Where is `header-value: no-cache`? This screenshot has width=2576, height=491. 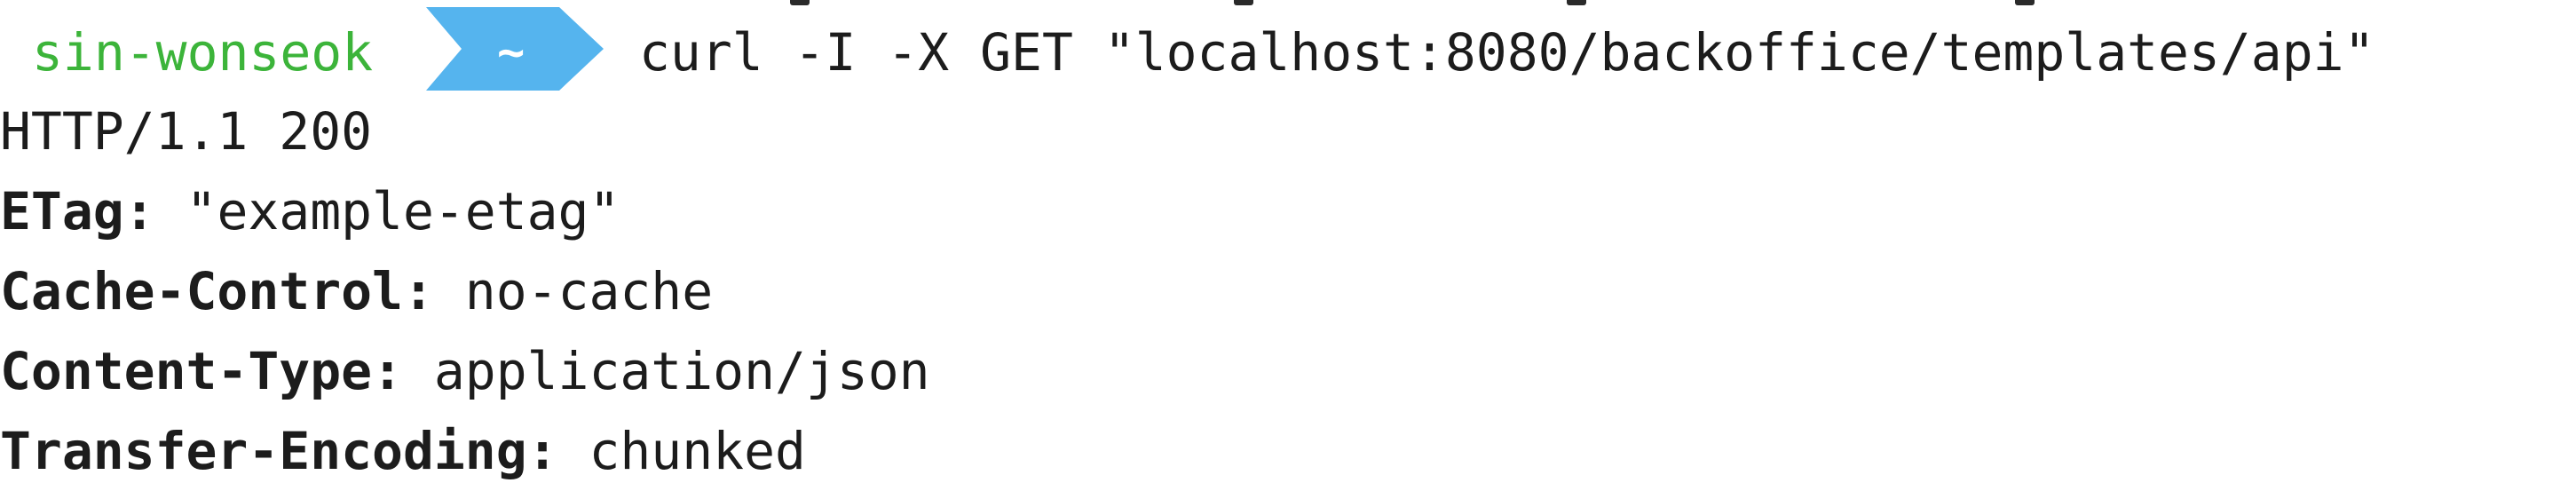
header-value: no-cache is located at coordinates (589, 291).